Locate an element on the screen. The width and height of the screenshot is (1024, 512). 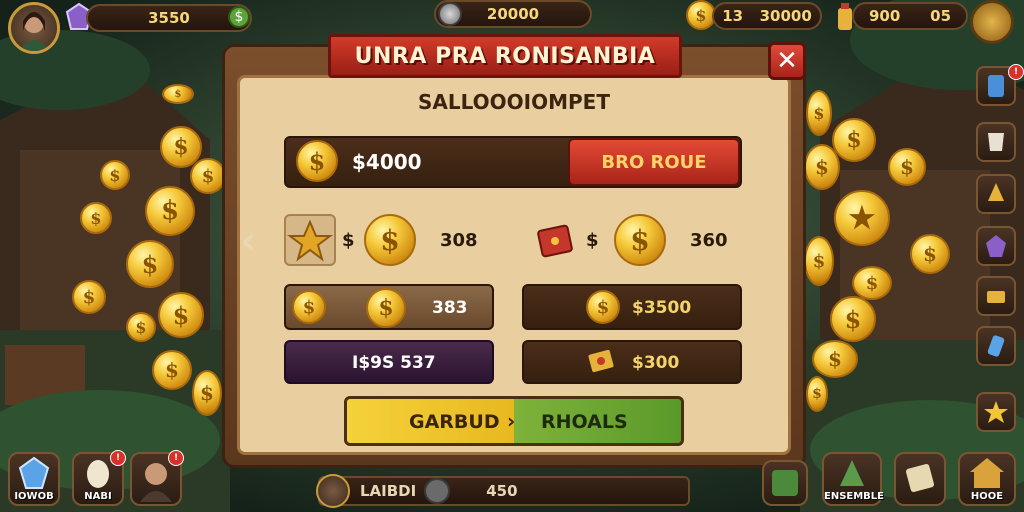
bottom-button-home-label: HOOE is located at coordinates (987, 496).